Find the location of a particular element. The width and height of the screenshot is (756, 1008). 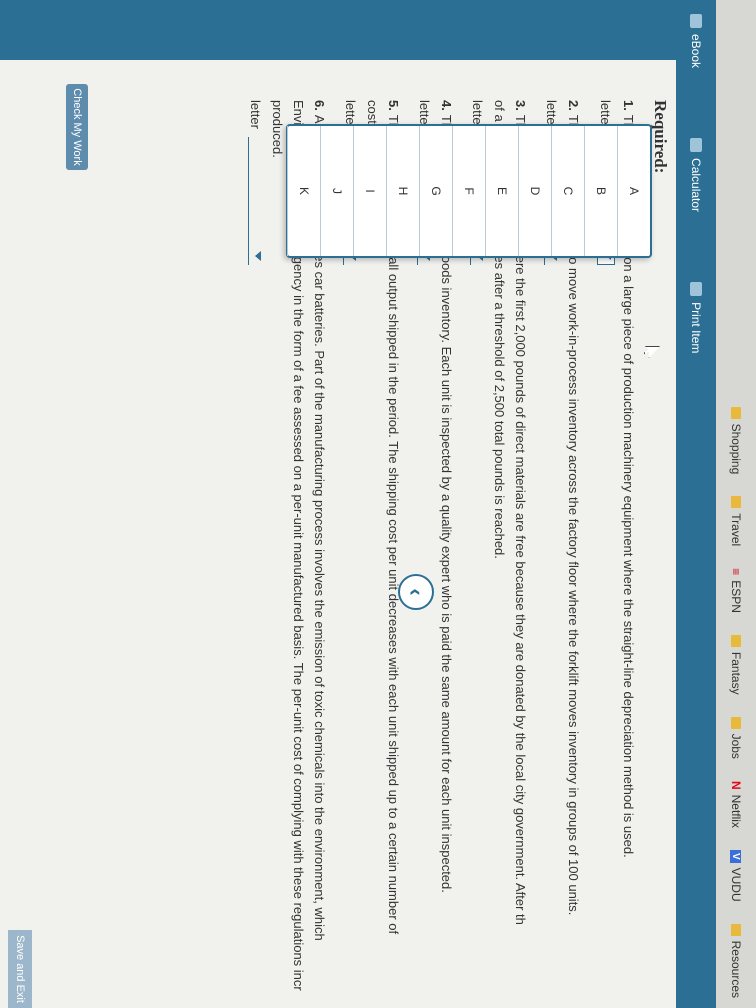

bookmark-vudu: V VUDU is located at coordinates (736, 875).